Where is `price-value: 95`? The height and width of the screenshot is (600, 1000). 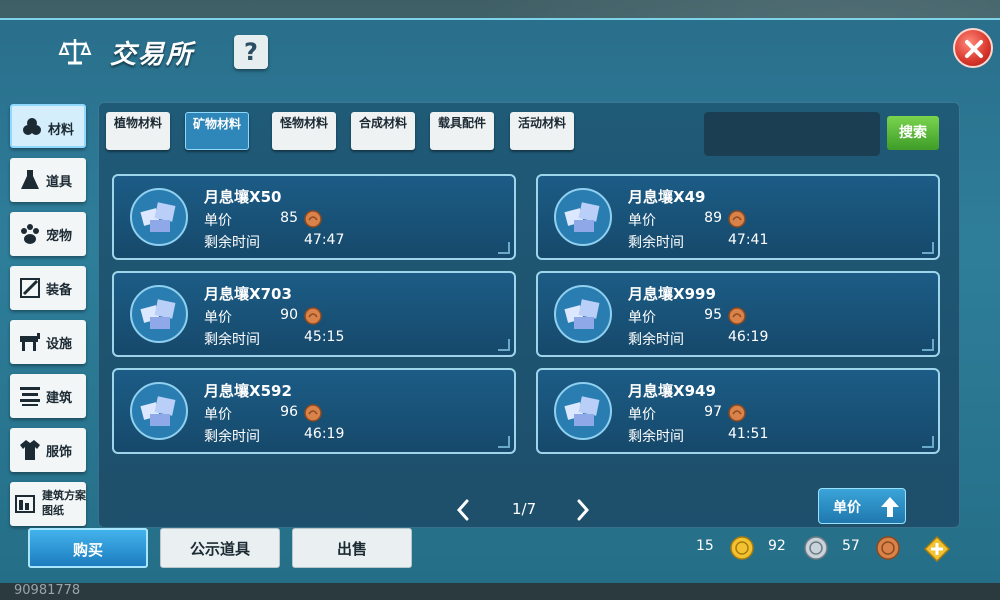
price-value: 95 is located at coordinates (713, 315).